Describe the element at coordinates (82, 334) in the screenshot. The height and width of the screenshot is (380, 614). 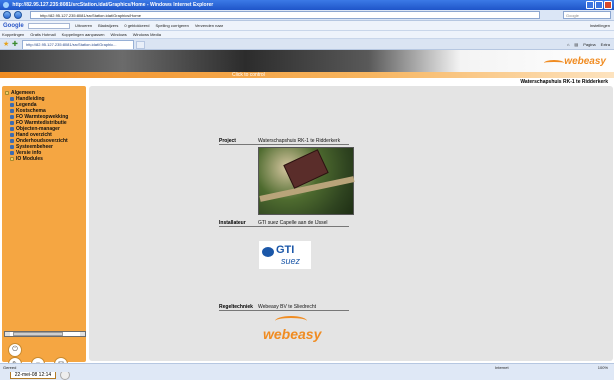
I see `scroll-right-arrow` at that location.